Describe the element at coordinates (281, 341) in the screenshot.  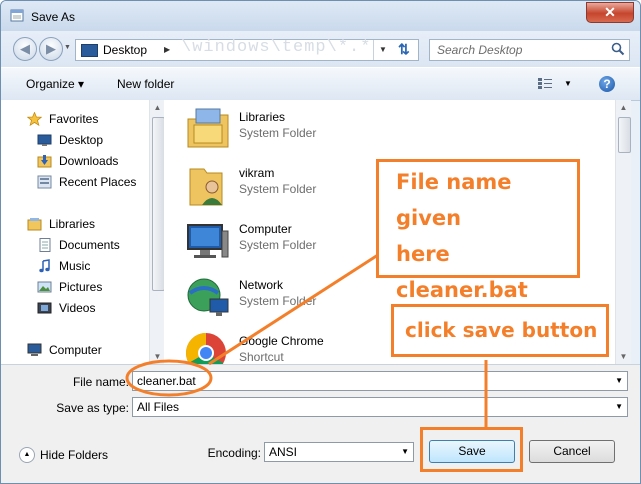
I see `file-name: Google Chrome` at that location.